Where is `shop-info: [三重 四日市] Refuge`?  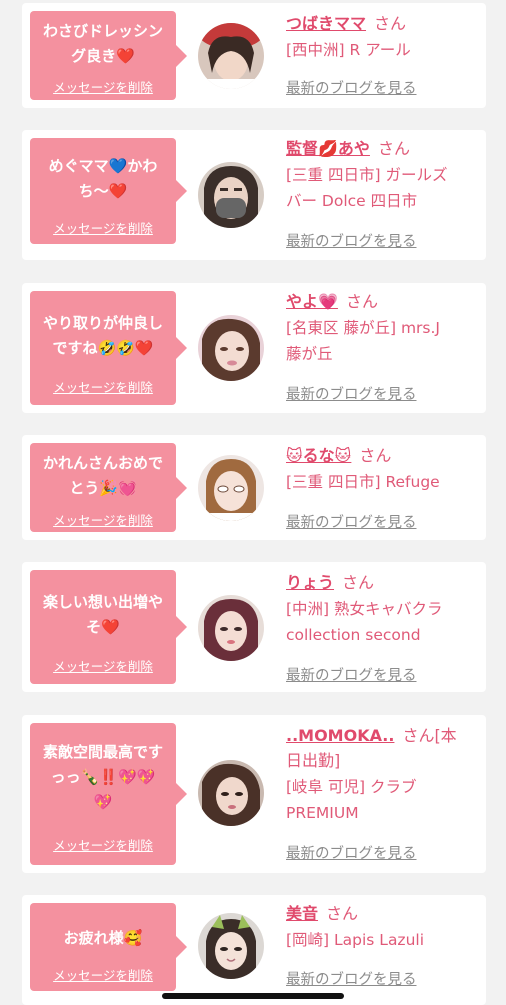 shop-info: [三重 四日市] Refuge is located at coordinates (363, 482).